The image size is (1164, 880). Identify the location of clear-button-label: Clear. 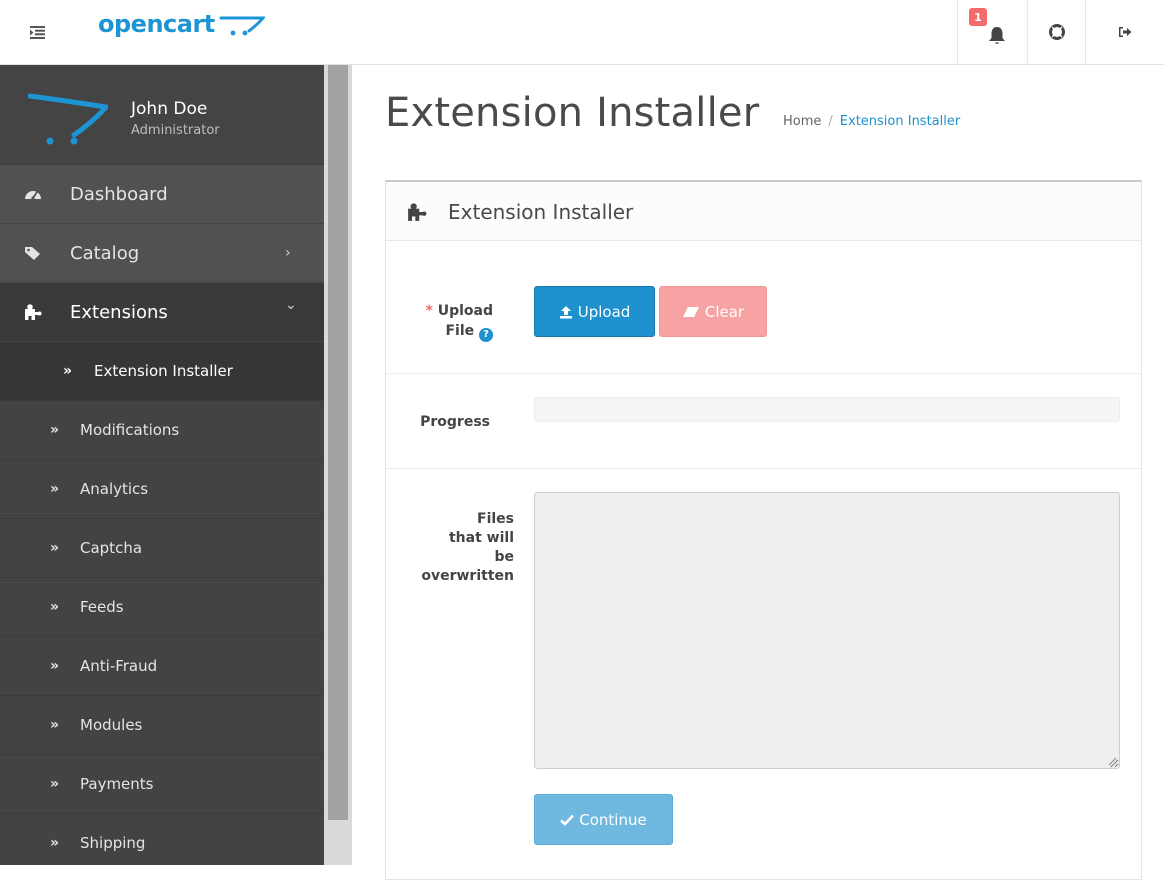
(724, 311).